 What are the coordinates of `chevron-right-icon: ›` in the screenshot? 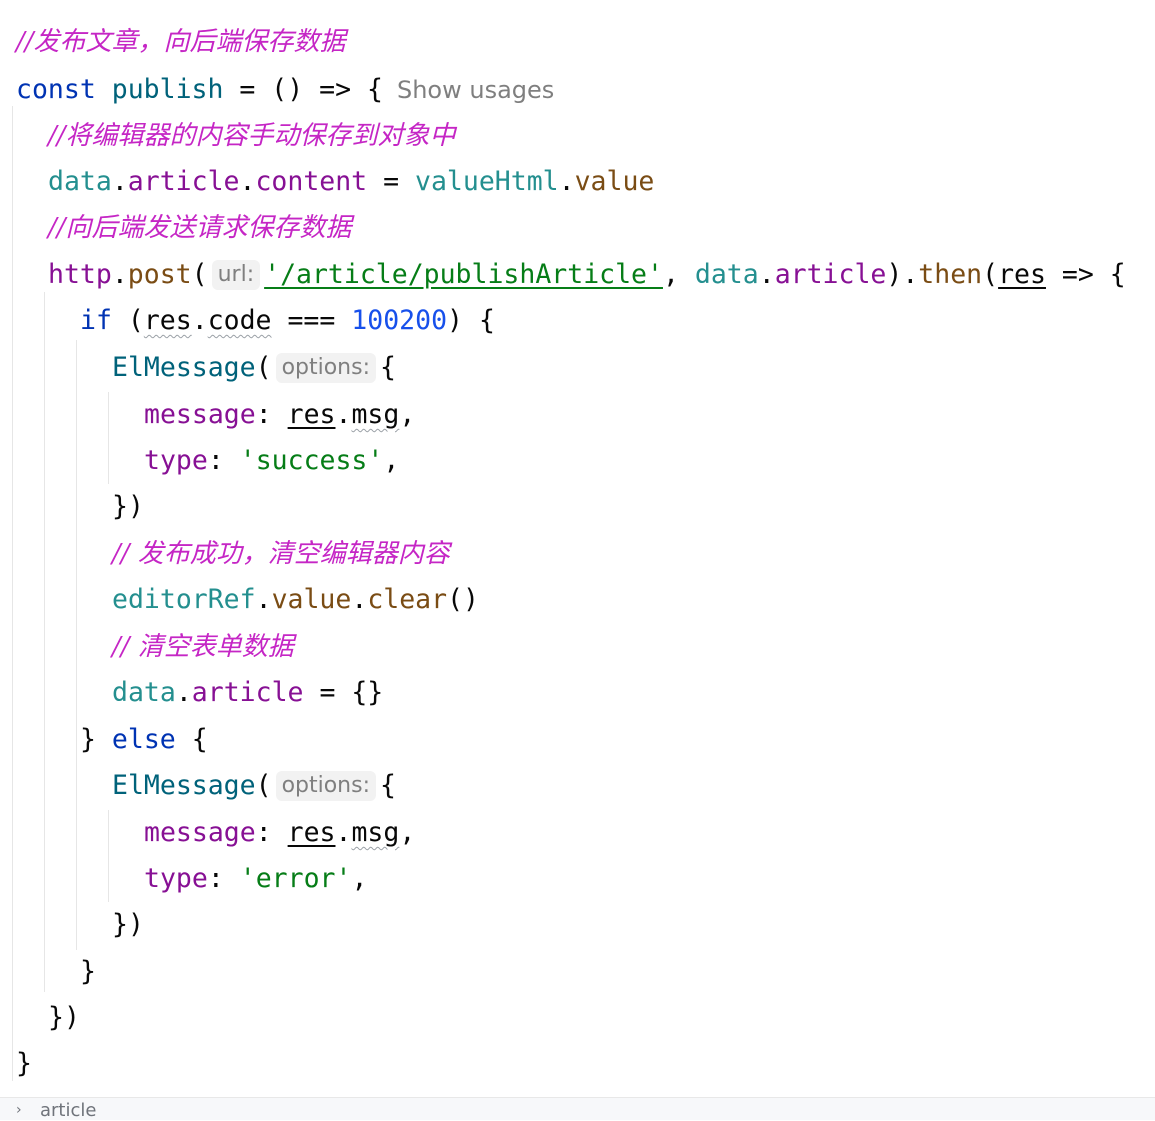 It's located at (19, 1110).